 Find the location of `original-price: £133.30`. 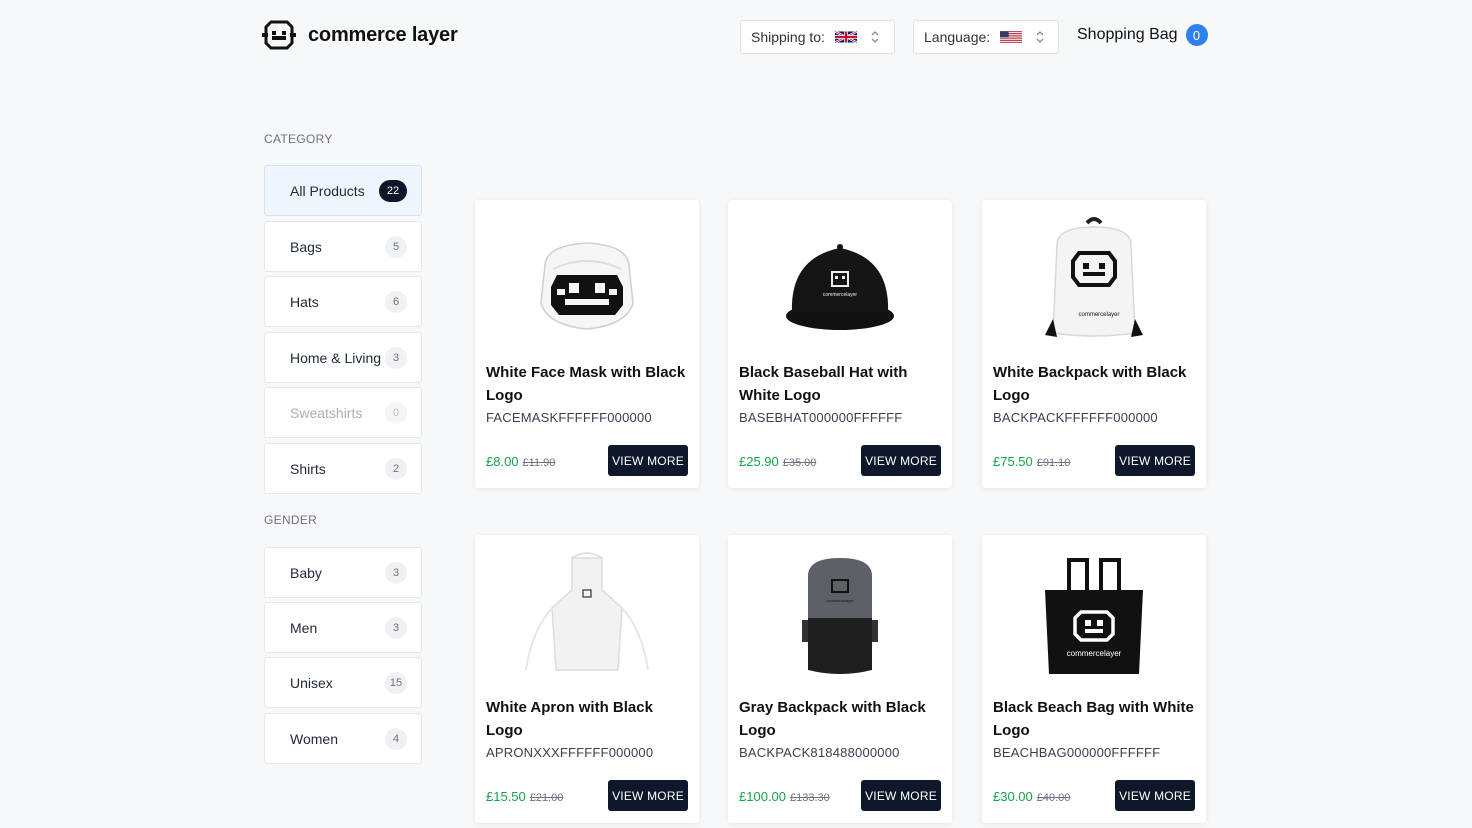

original-price: £133.30 is located at coordinates (810, 798).